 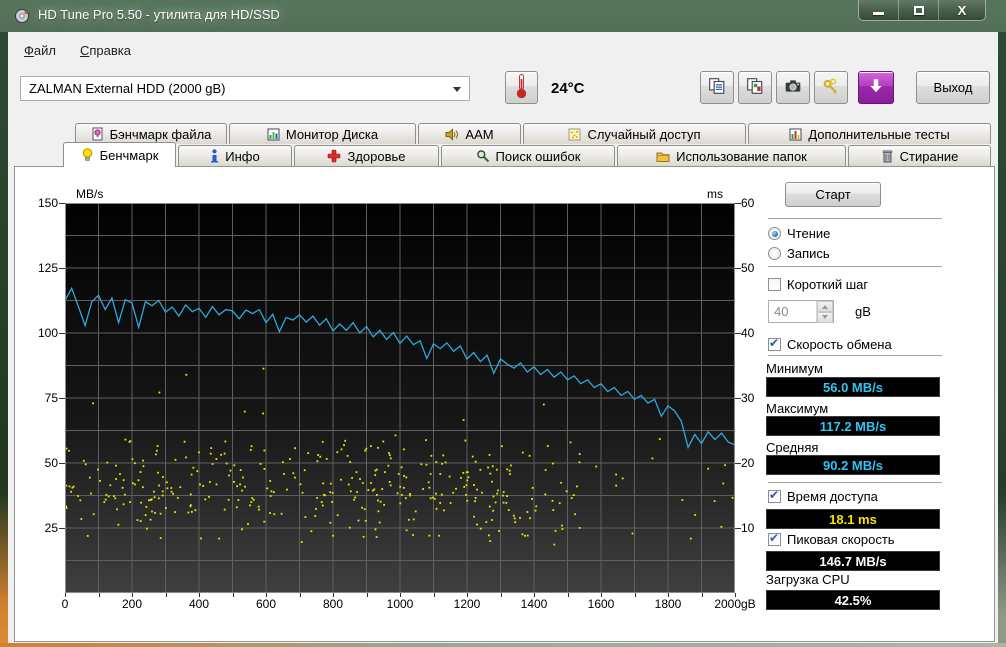 I want to click on tab-label: Случайный доступ, so click(x=644, y=134).